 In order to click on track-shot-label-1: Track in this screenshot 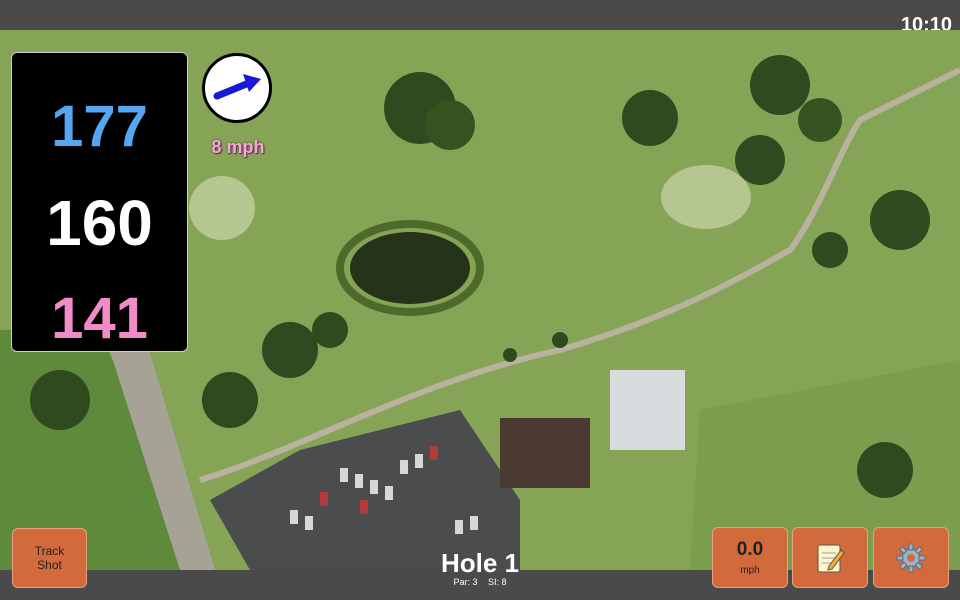, I will do `click(49, 551)`.